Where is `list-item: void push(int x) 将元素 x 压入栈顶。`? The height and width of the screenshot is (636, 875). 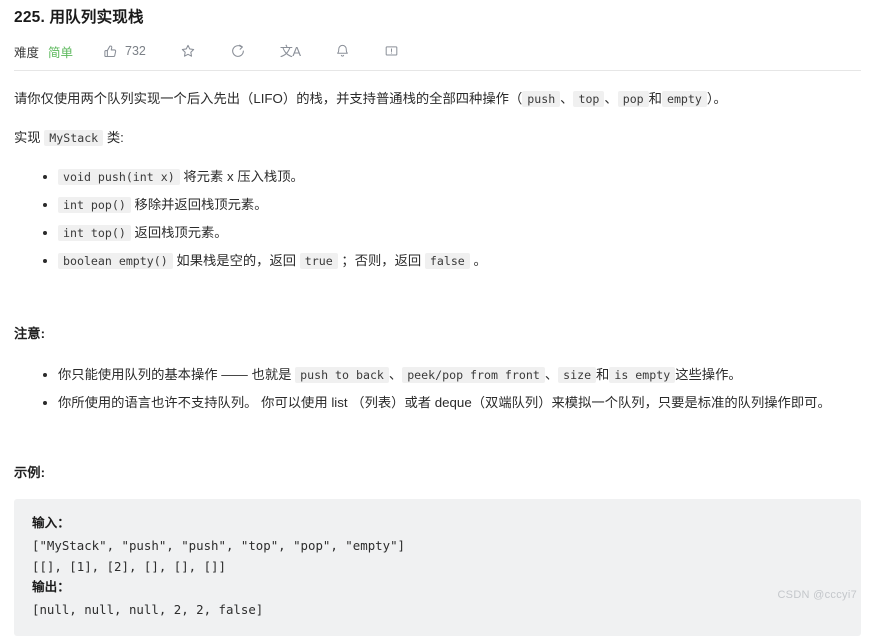 list-item: void push(int x) 将元素 x 压入栈顶。 is located at coordinates (459, 177).